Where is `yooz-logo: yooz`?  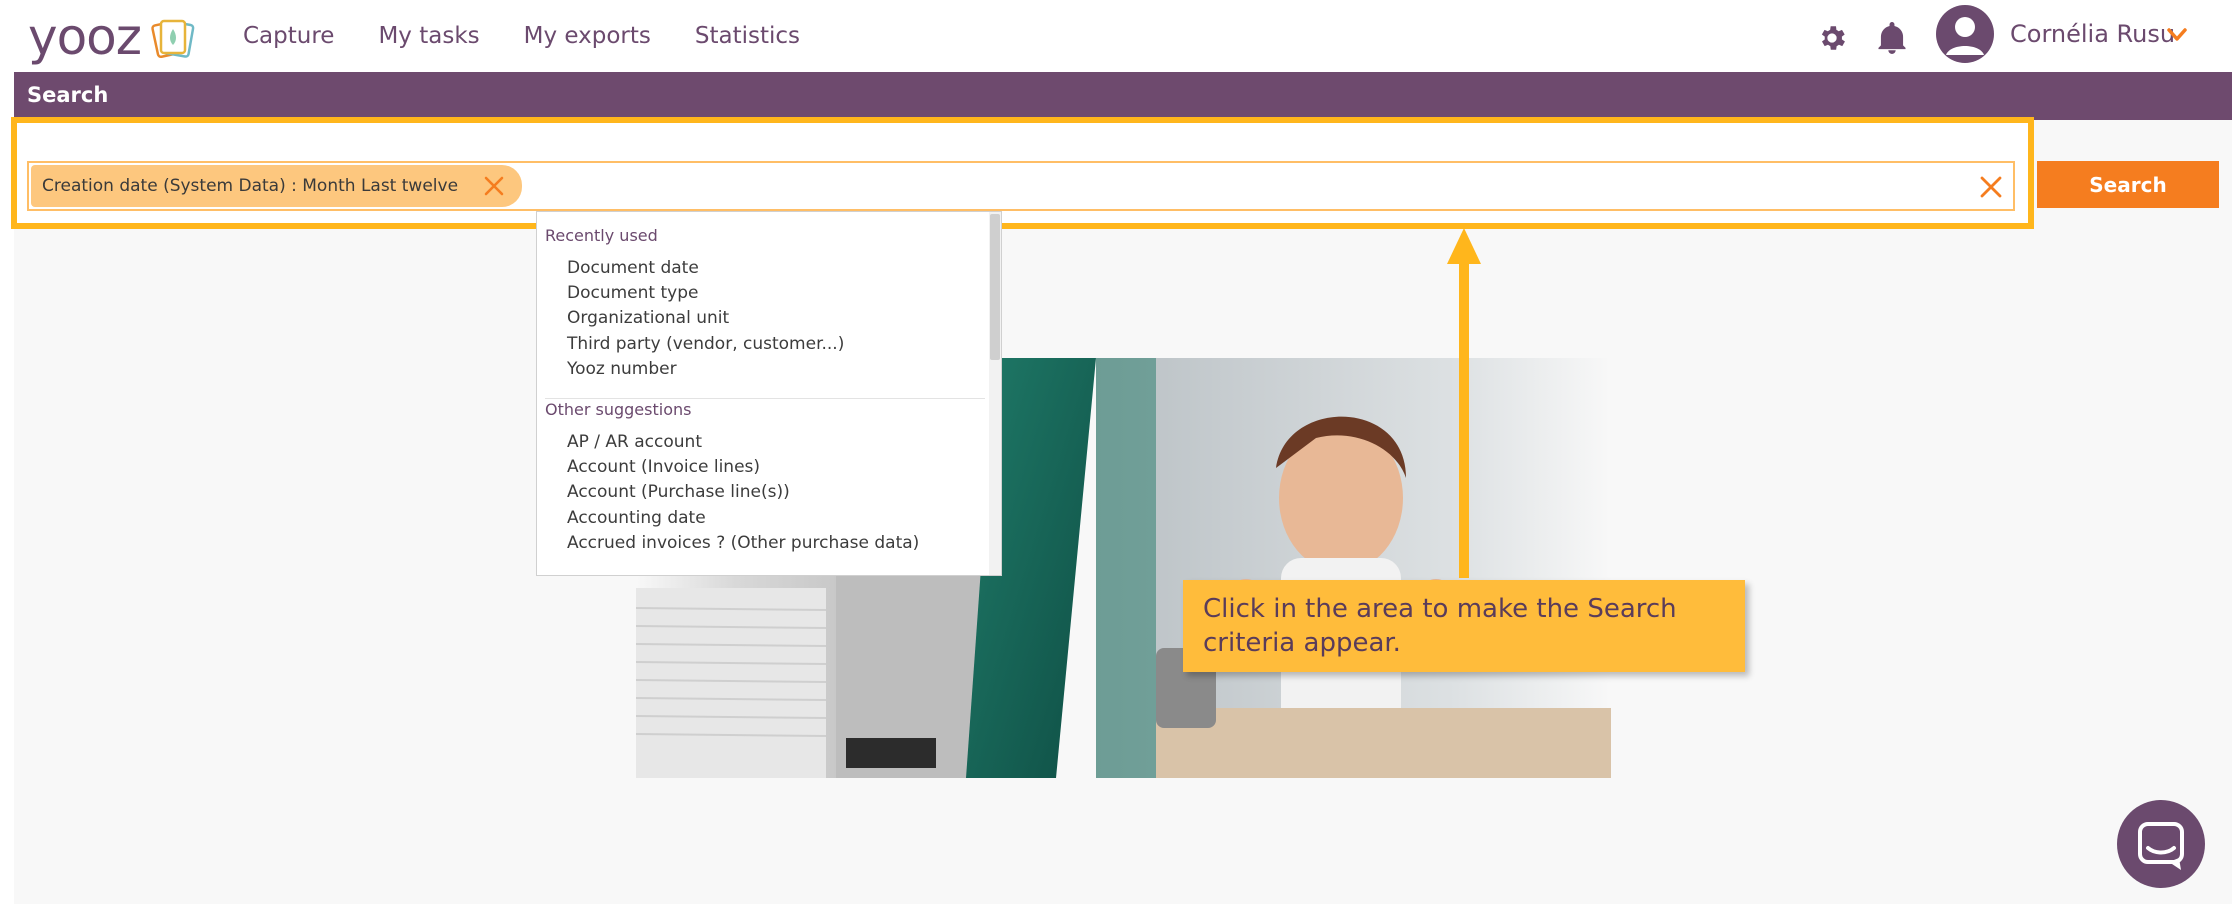 yooz-logo: yooz is located at coordinates (112, 37).